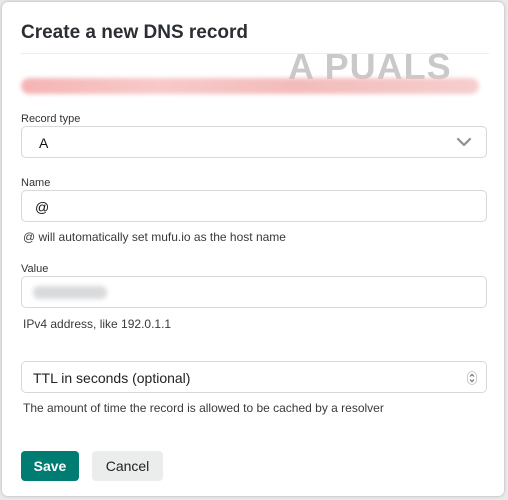  Describe the element at coordinates (254, 206) in the screenshot. I see `name-input: @` at that location.